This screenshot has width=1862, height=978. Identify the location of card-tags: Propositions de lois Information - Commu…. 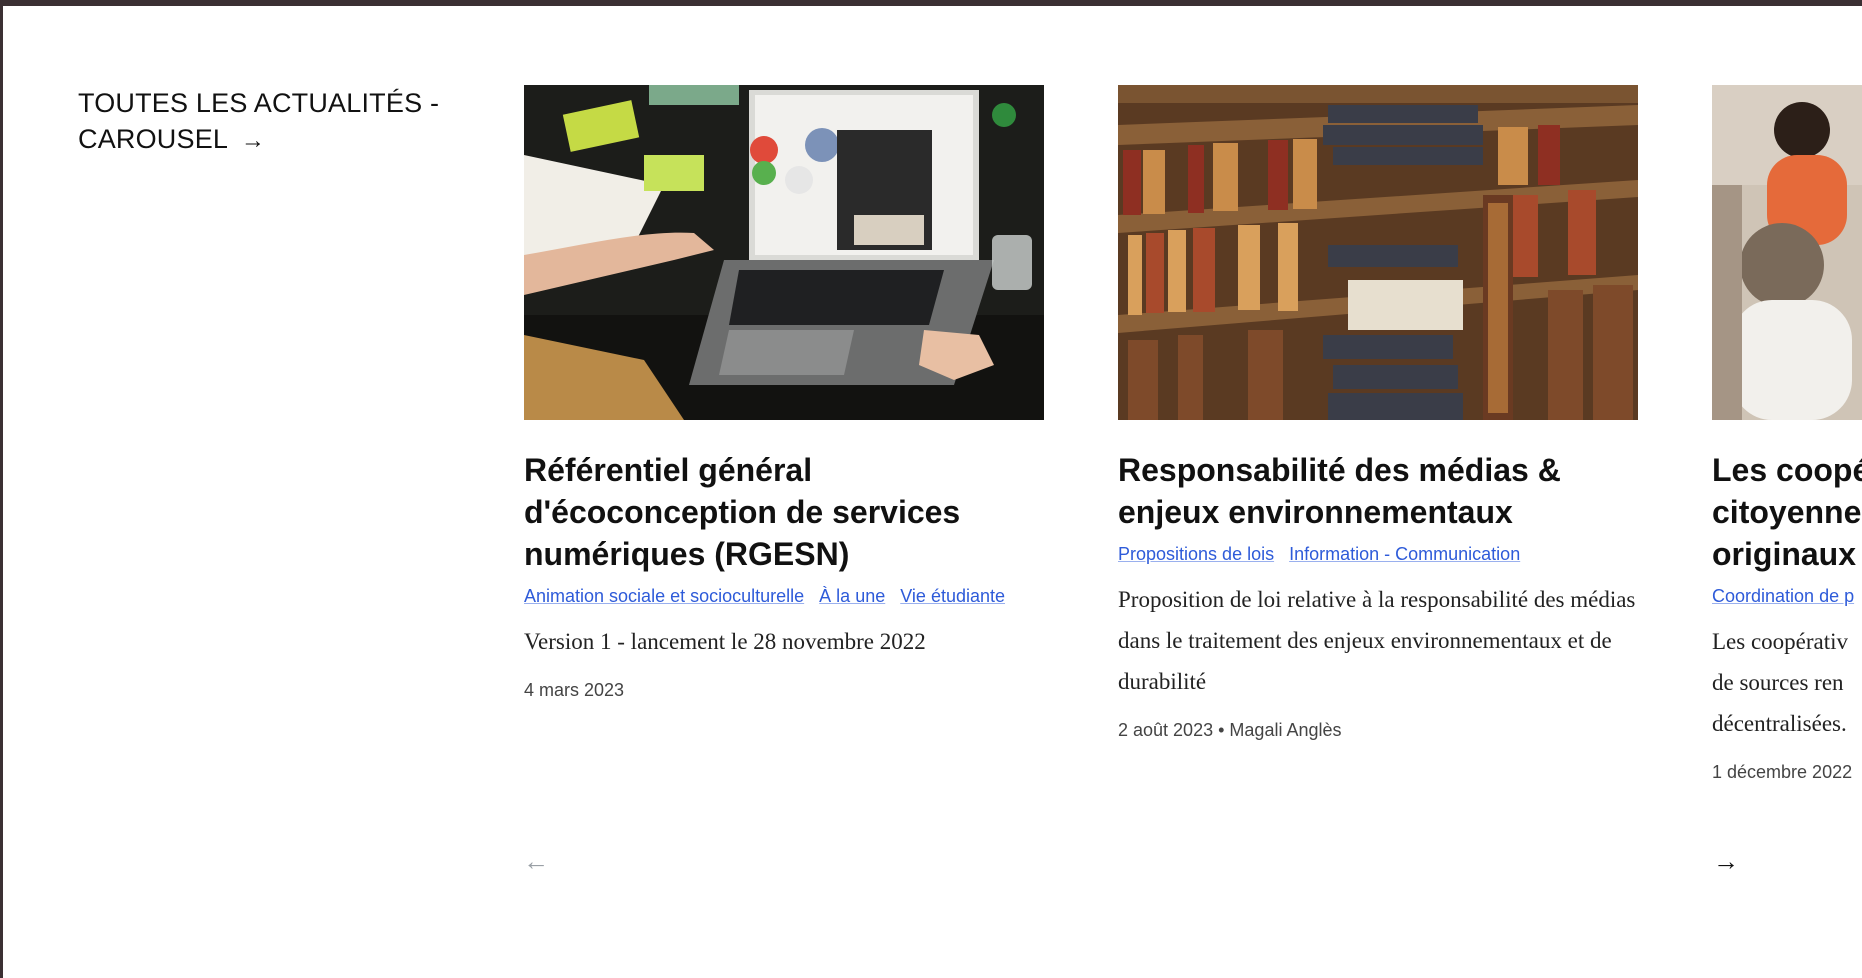
(1378, 554).